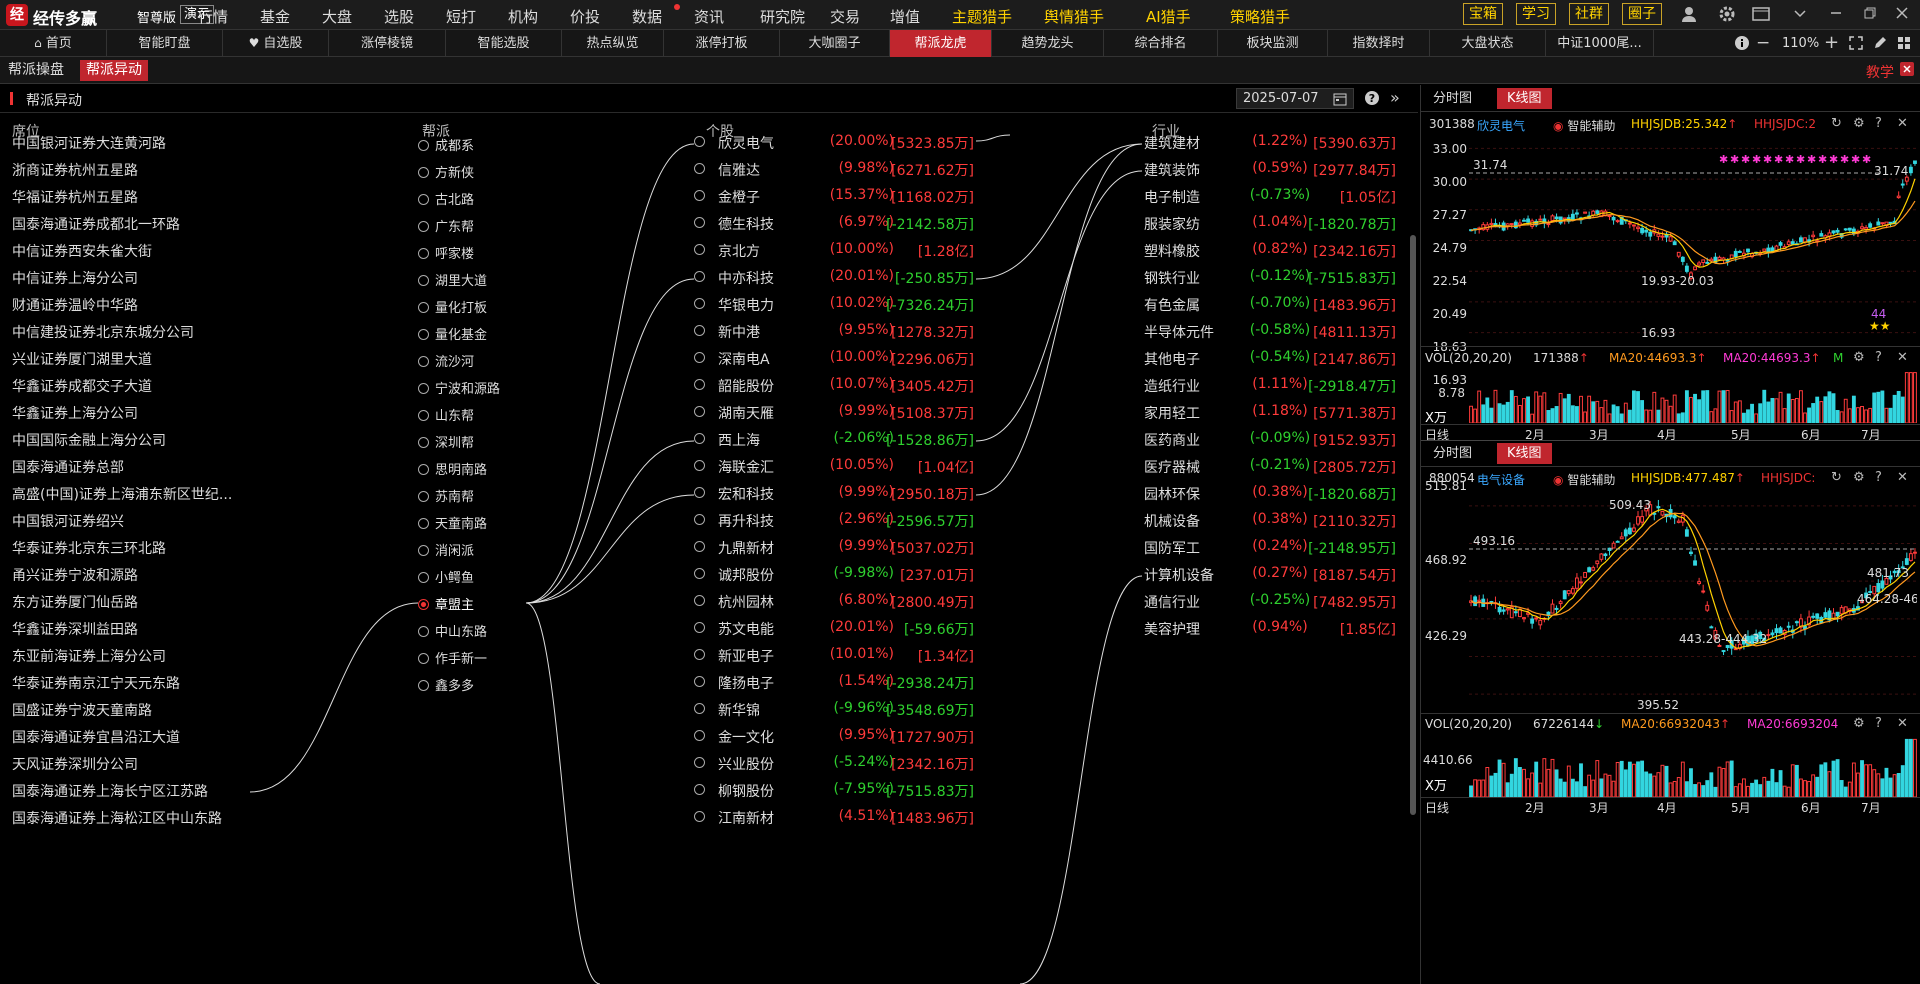 The height and width of the screenshot is (984, 1920). What do you see at coordinates (1836, 123) in the screenshot?
I see `refresh-icon: ↻` at bounding box center [1836, 123].